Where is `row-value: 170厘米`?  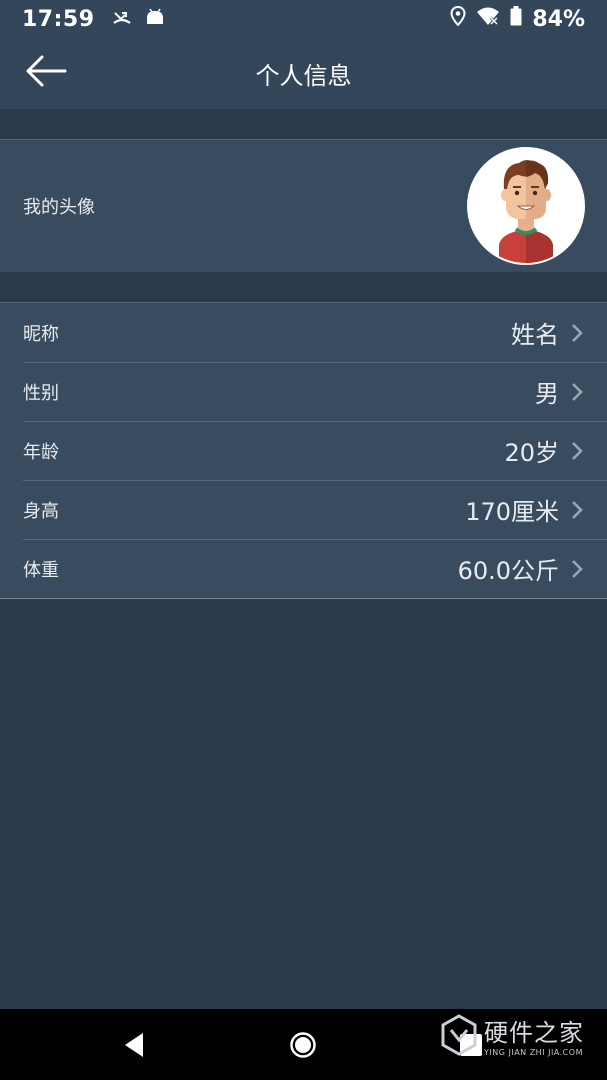
row-value: 170厘米 is located at coordinates (512, 512).